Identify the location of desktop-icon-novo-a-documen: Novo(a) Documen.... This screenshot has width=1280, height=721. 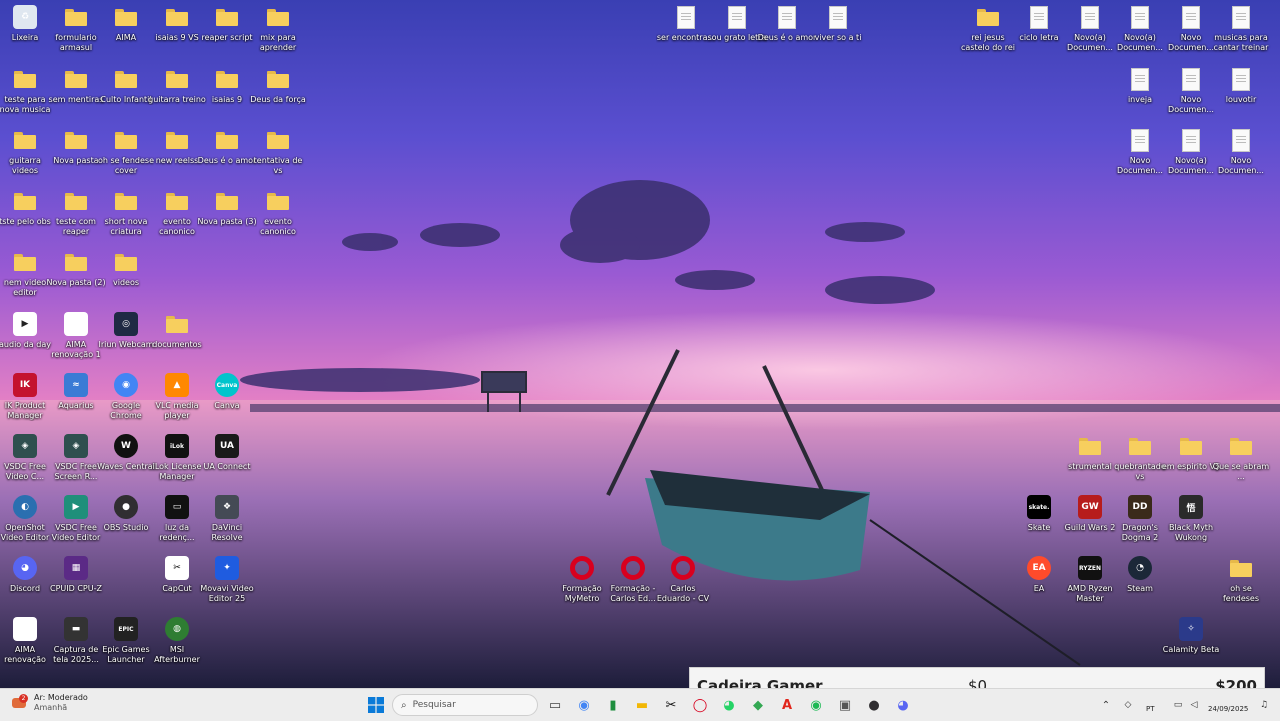
(1140, 34).